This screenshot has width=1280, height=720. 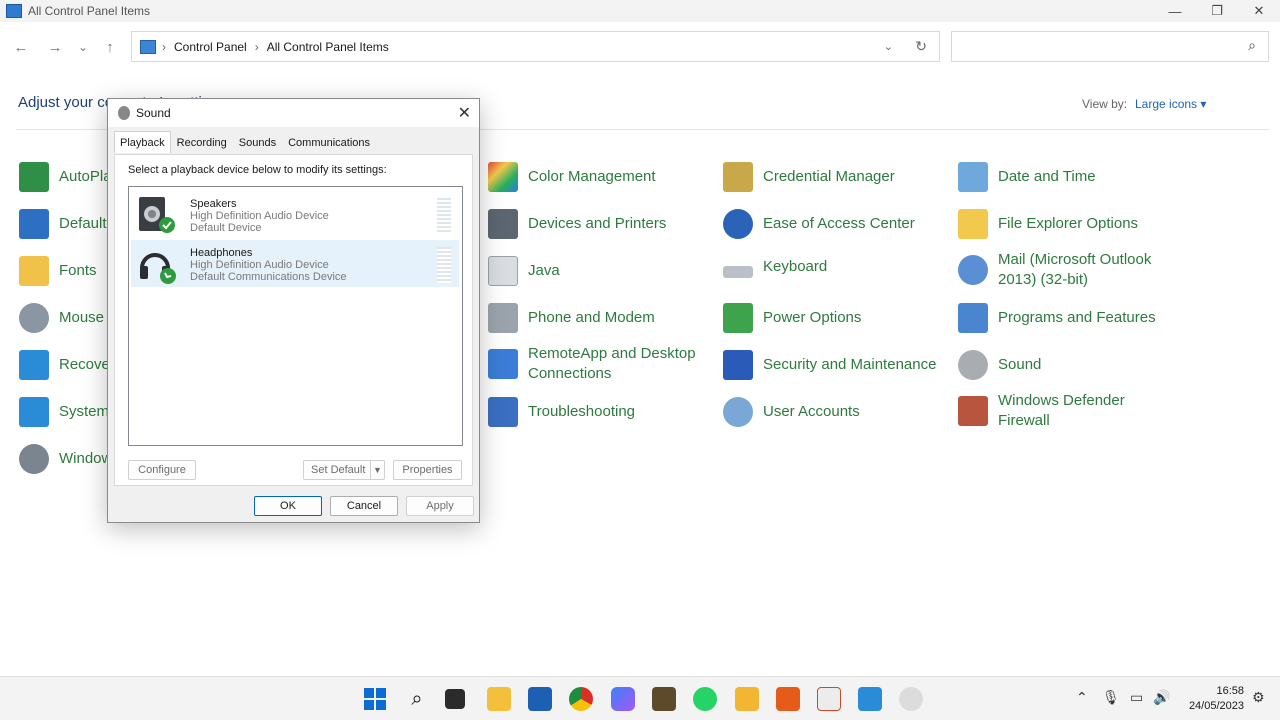 I want to click on chevron-down-icon: ▼, so click(x=377, y=470).